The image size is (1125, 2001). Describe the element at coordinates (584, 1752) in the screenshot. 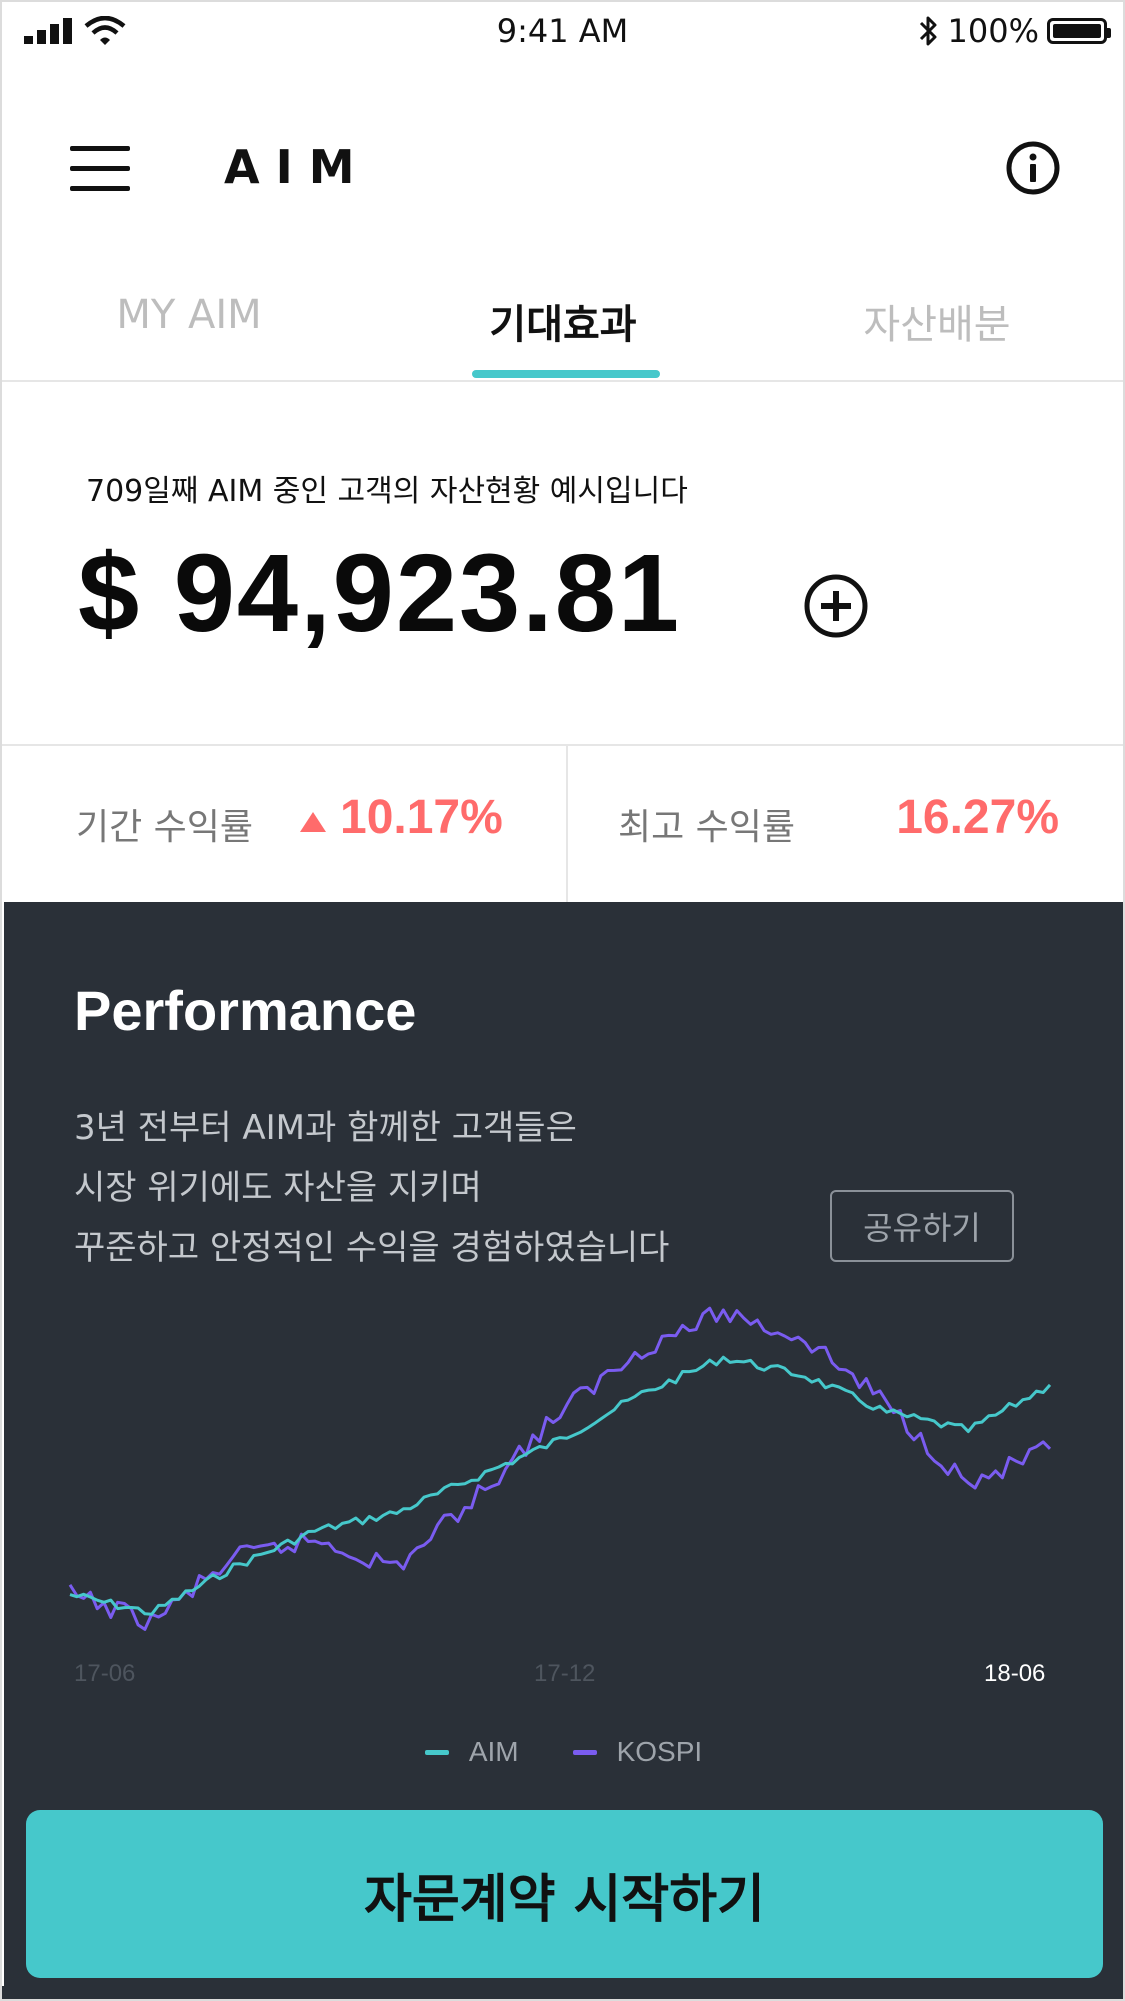

I see `legend-swatch-kospi` at that location.